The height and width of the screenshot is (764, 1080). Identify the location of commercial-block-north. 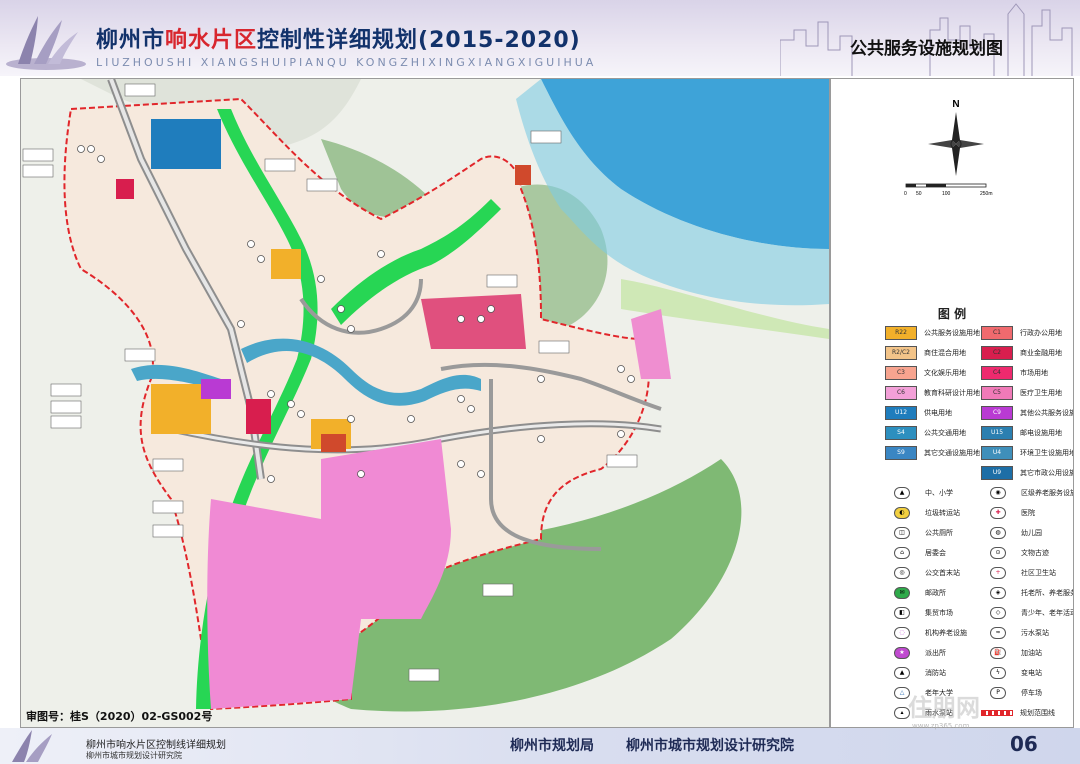
(125, 189).